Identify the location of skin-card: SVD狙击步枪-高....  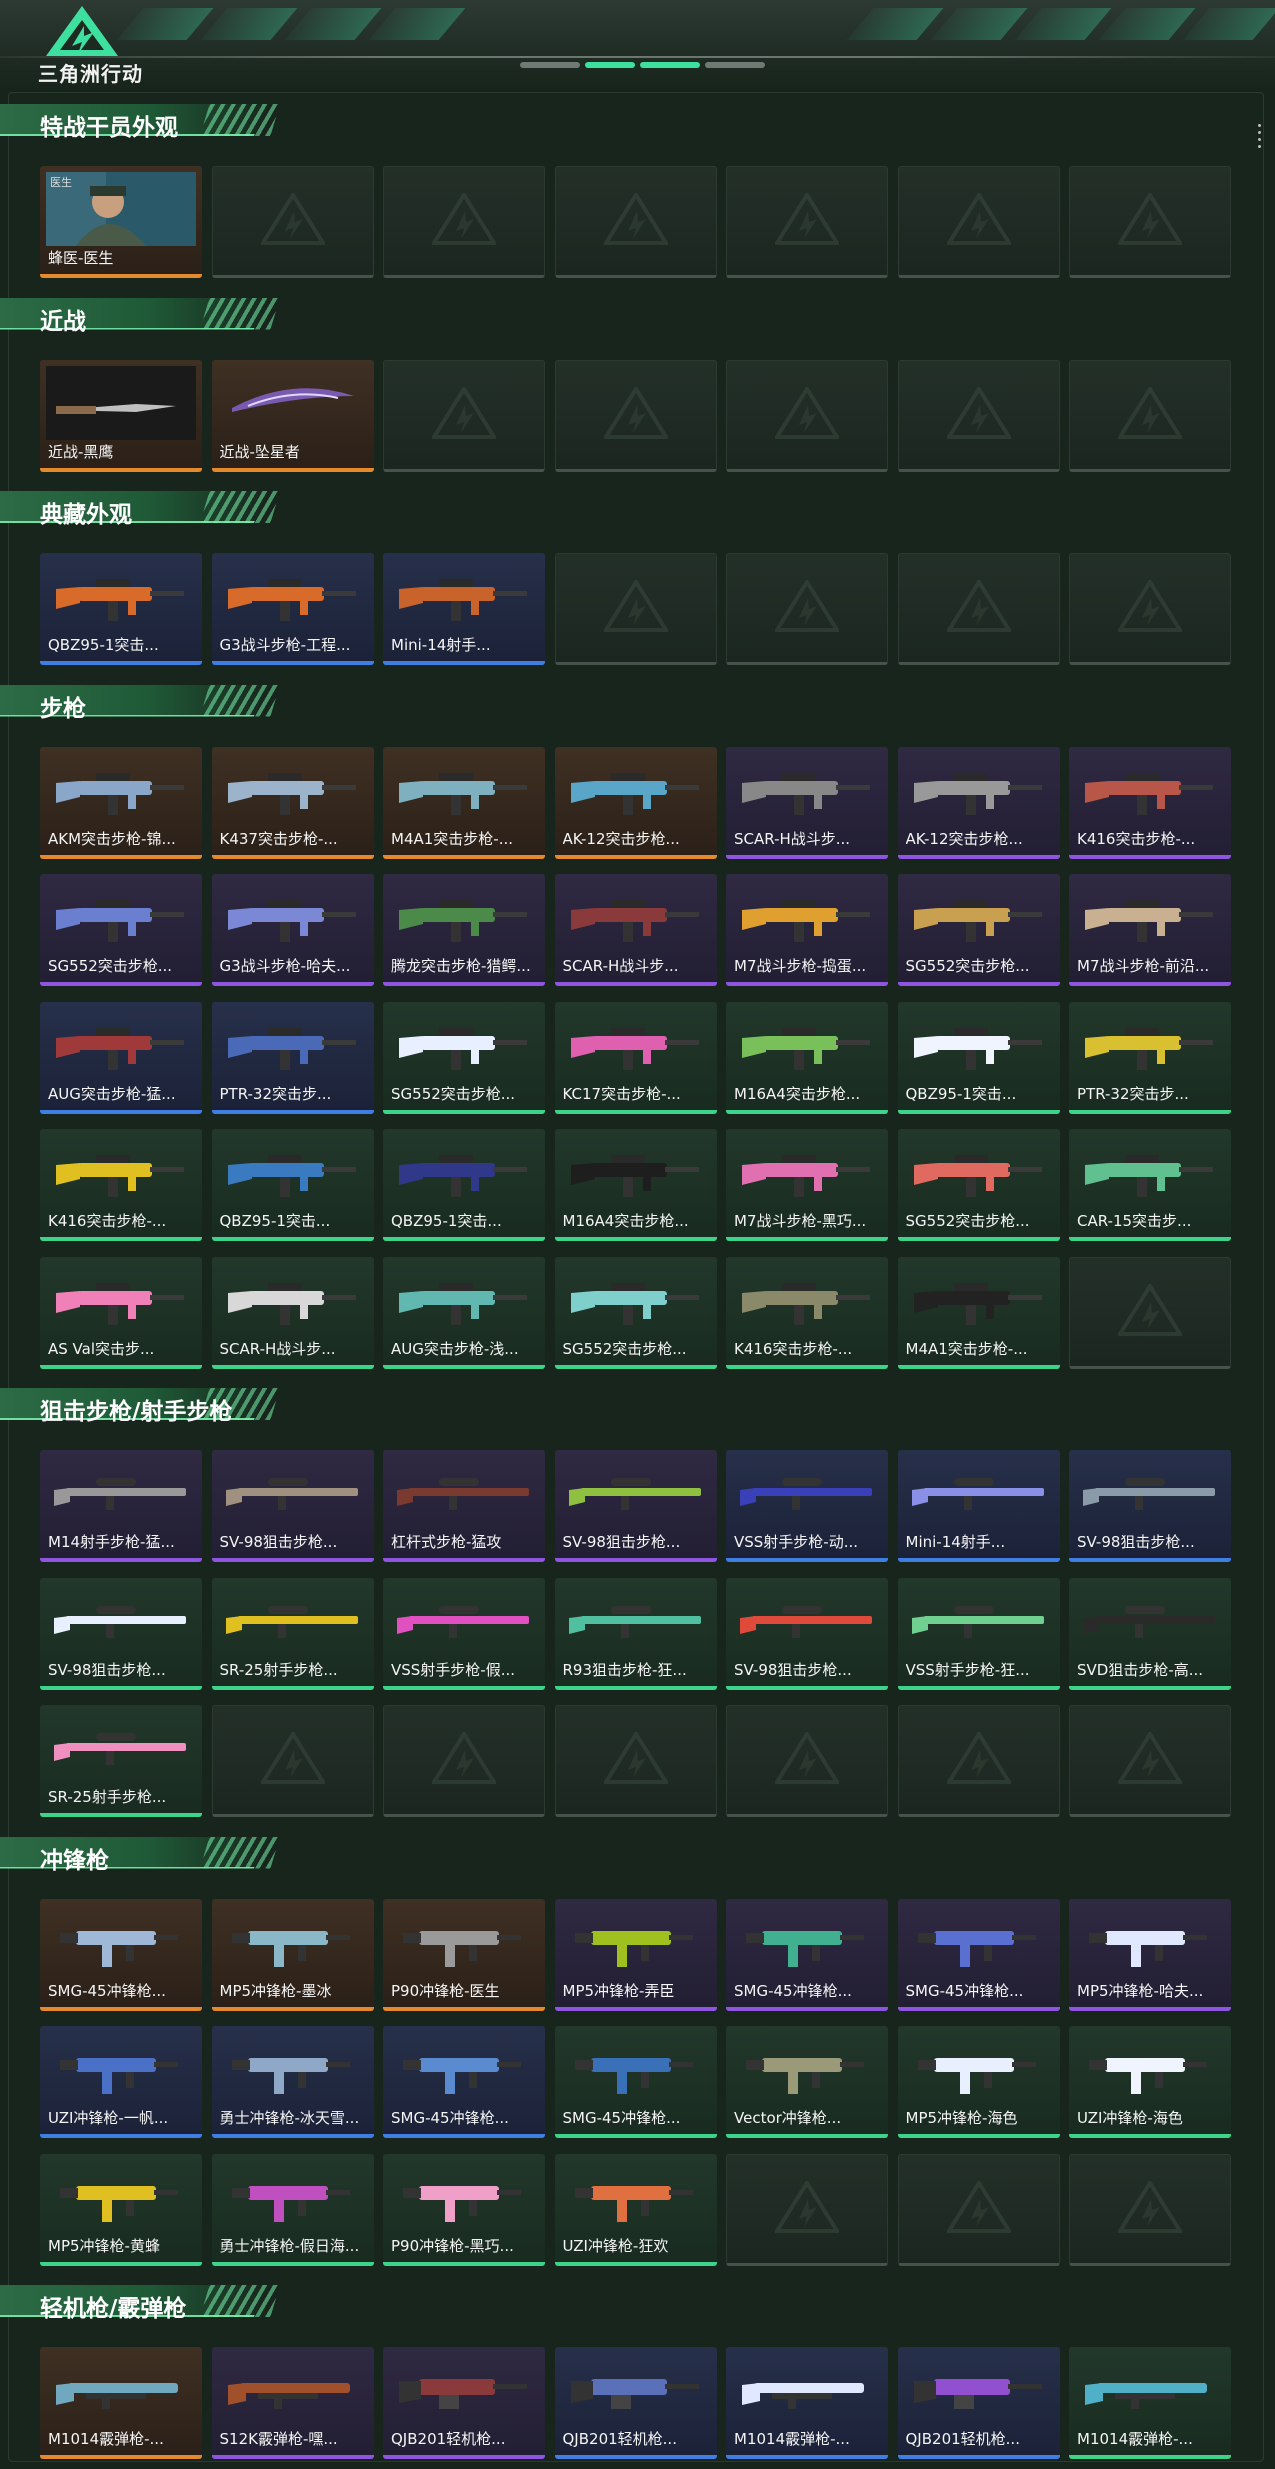
(1150, 1633).